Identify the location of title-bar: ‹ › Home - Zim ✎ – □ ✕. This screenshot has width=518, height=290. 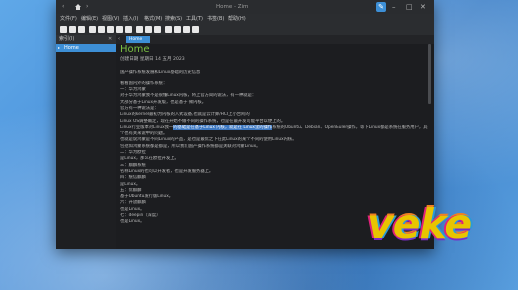
(245, 7).